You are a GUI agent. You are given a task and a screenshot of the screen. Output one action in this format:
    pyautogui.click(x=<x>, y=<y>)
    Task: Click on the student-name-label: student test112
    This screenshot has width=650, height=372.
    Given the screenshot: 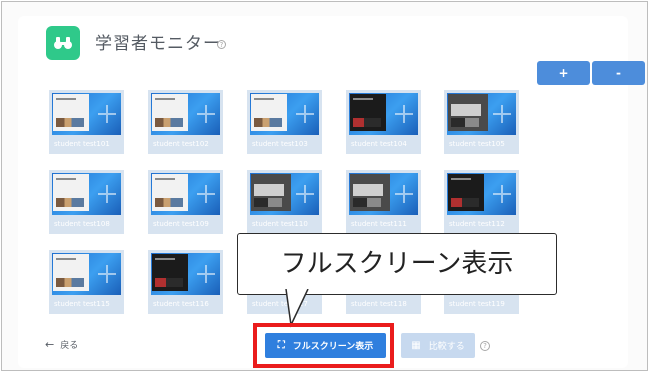 What is the action you would take?
    pyautogui.click(x=477, y=224)
    